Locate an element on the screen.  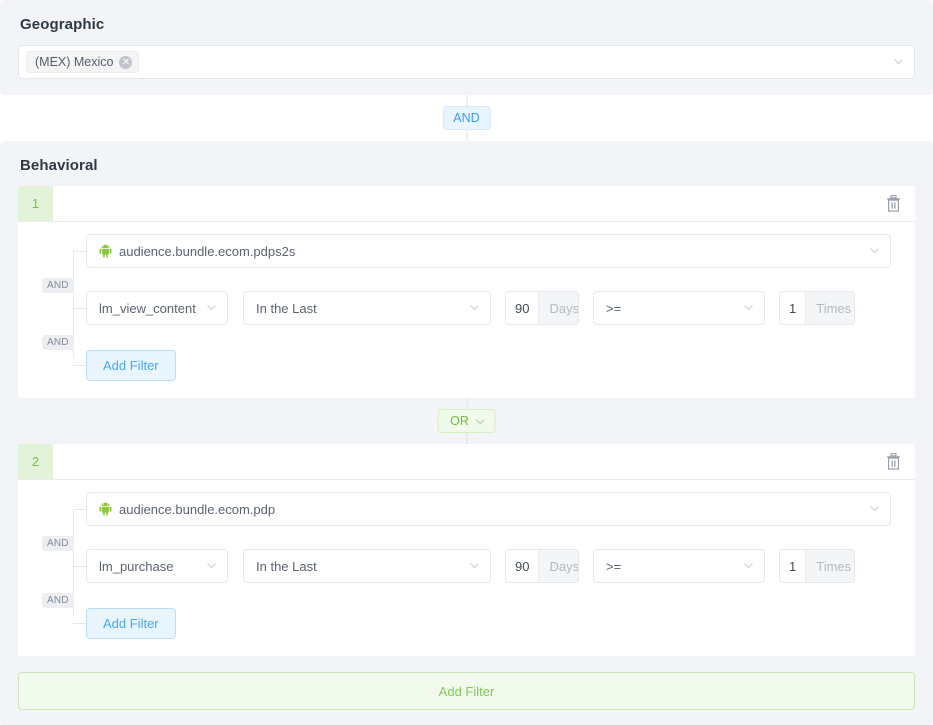
block-header: 2 is located at coordinates (466, 462).